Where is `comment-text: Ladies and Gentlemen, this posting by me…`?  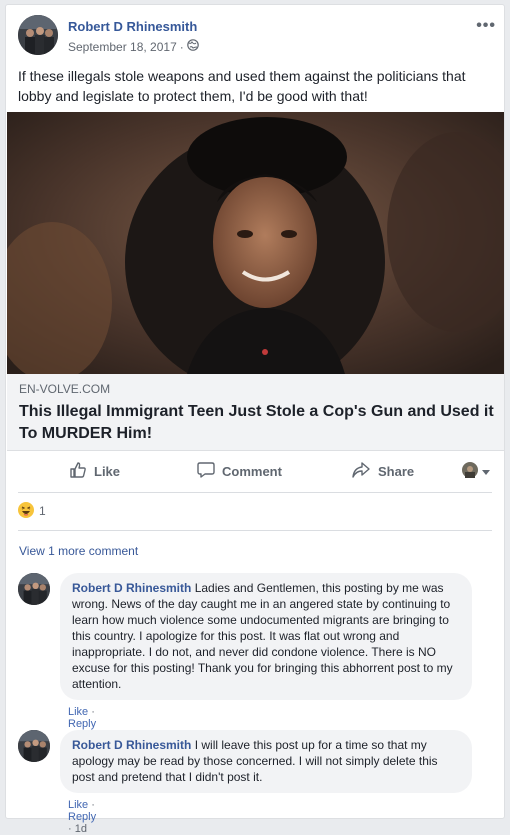 comment-text: Ladies and Gentlemen, this posting by me… is located at coordinates (262, 636).